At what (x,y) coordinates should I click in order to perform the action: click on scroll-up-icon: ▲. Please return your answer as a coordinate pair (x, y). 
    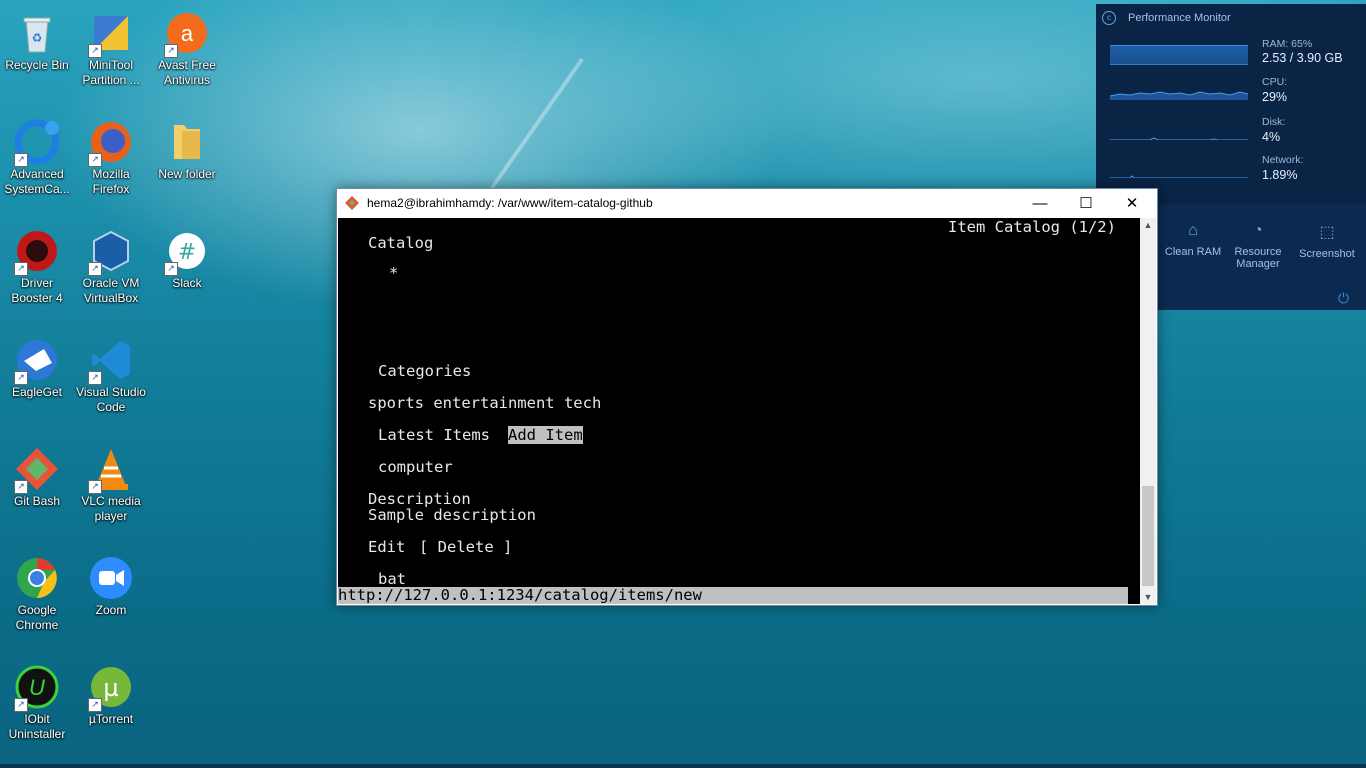
    Looking at the image, I should click on (1148, 225).